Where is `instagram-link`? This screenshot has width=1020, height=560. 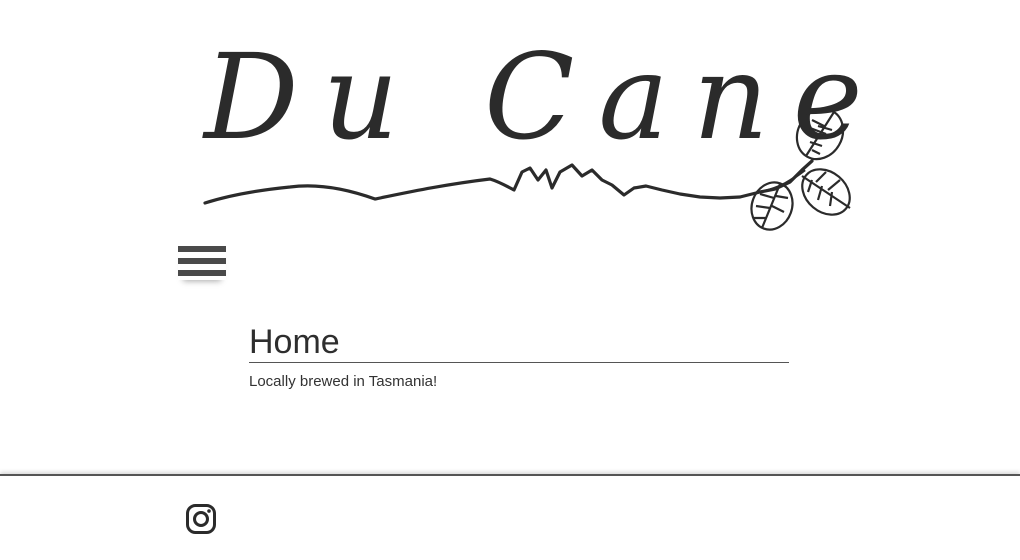 instagram-link is located at coordinates (201, 519).